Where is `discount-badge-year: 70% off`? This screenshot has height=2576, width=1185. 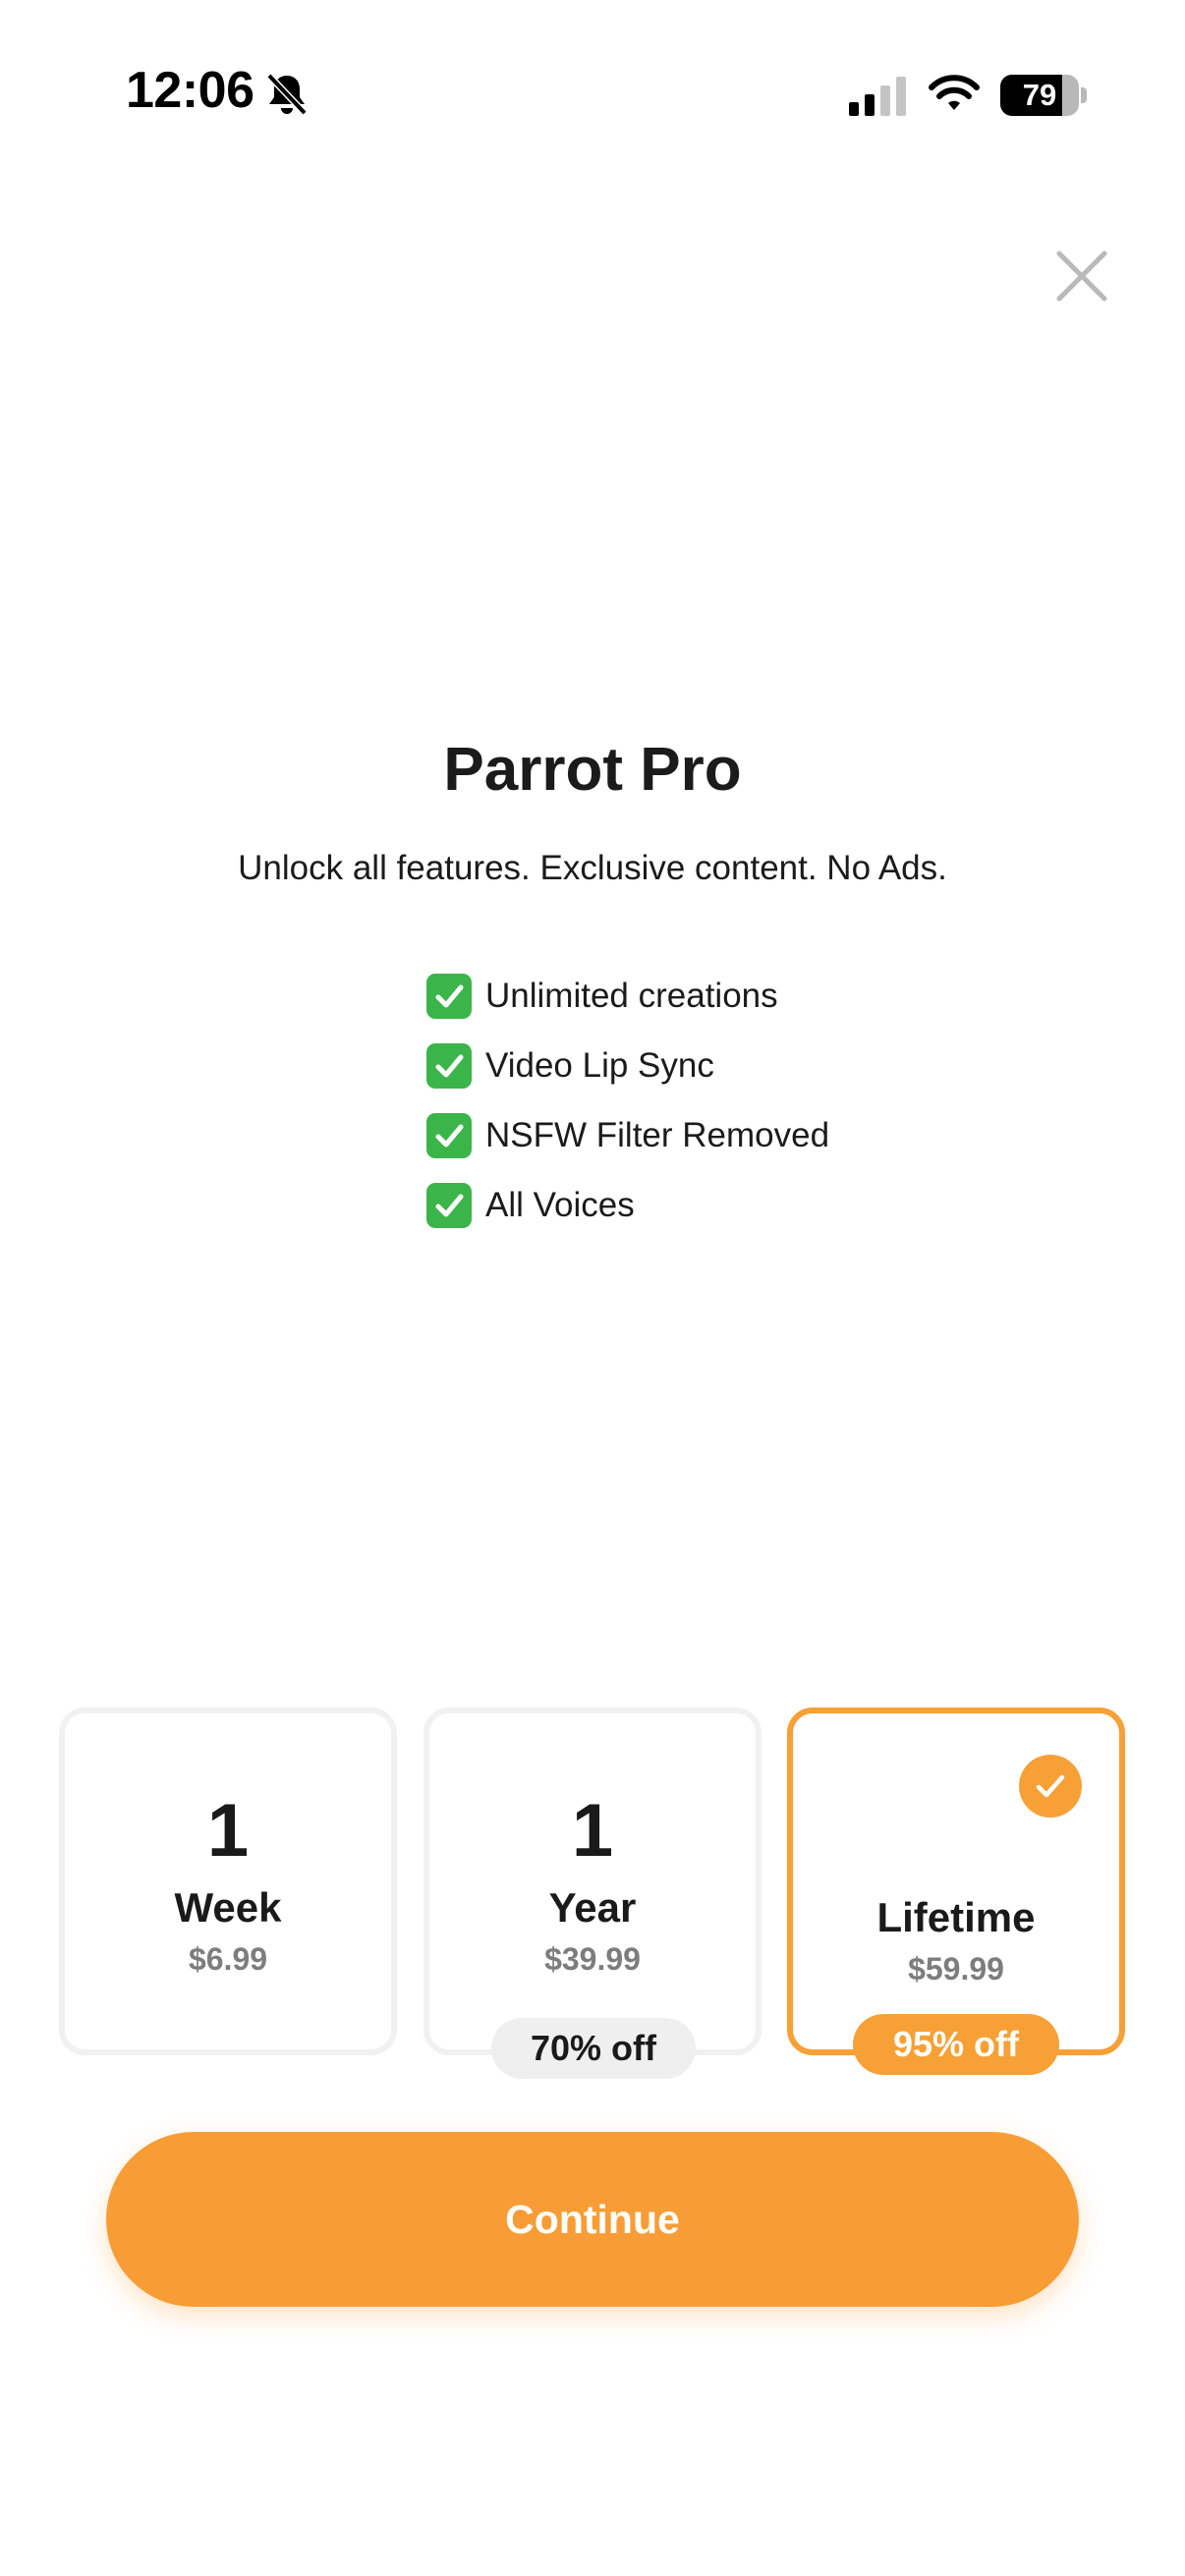
discount-badge-year: 70% off is located at coordinates (594, 2048).